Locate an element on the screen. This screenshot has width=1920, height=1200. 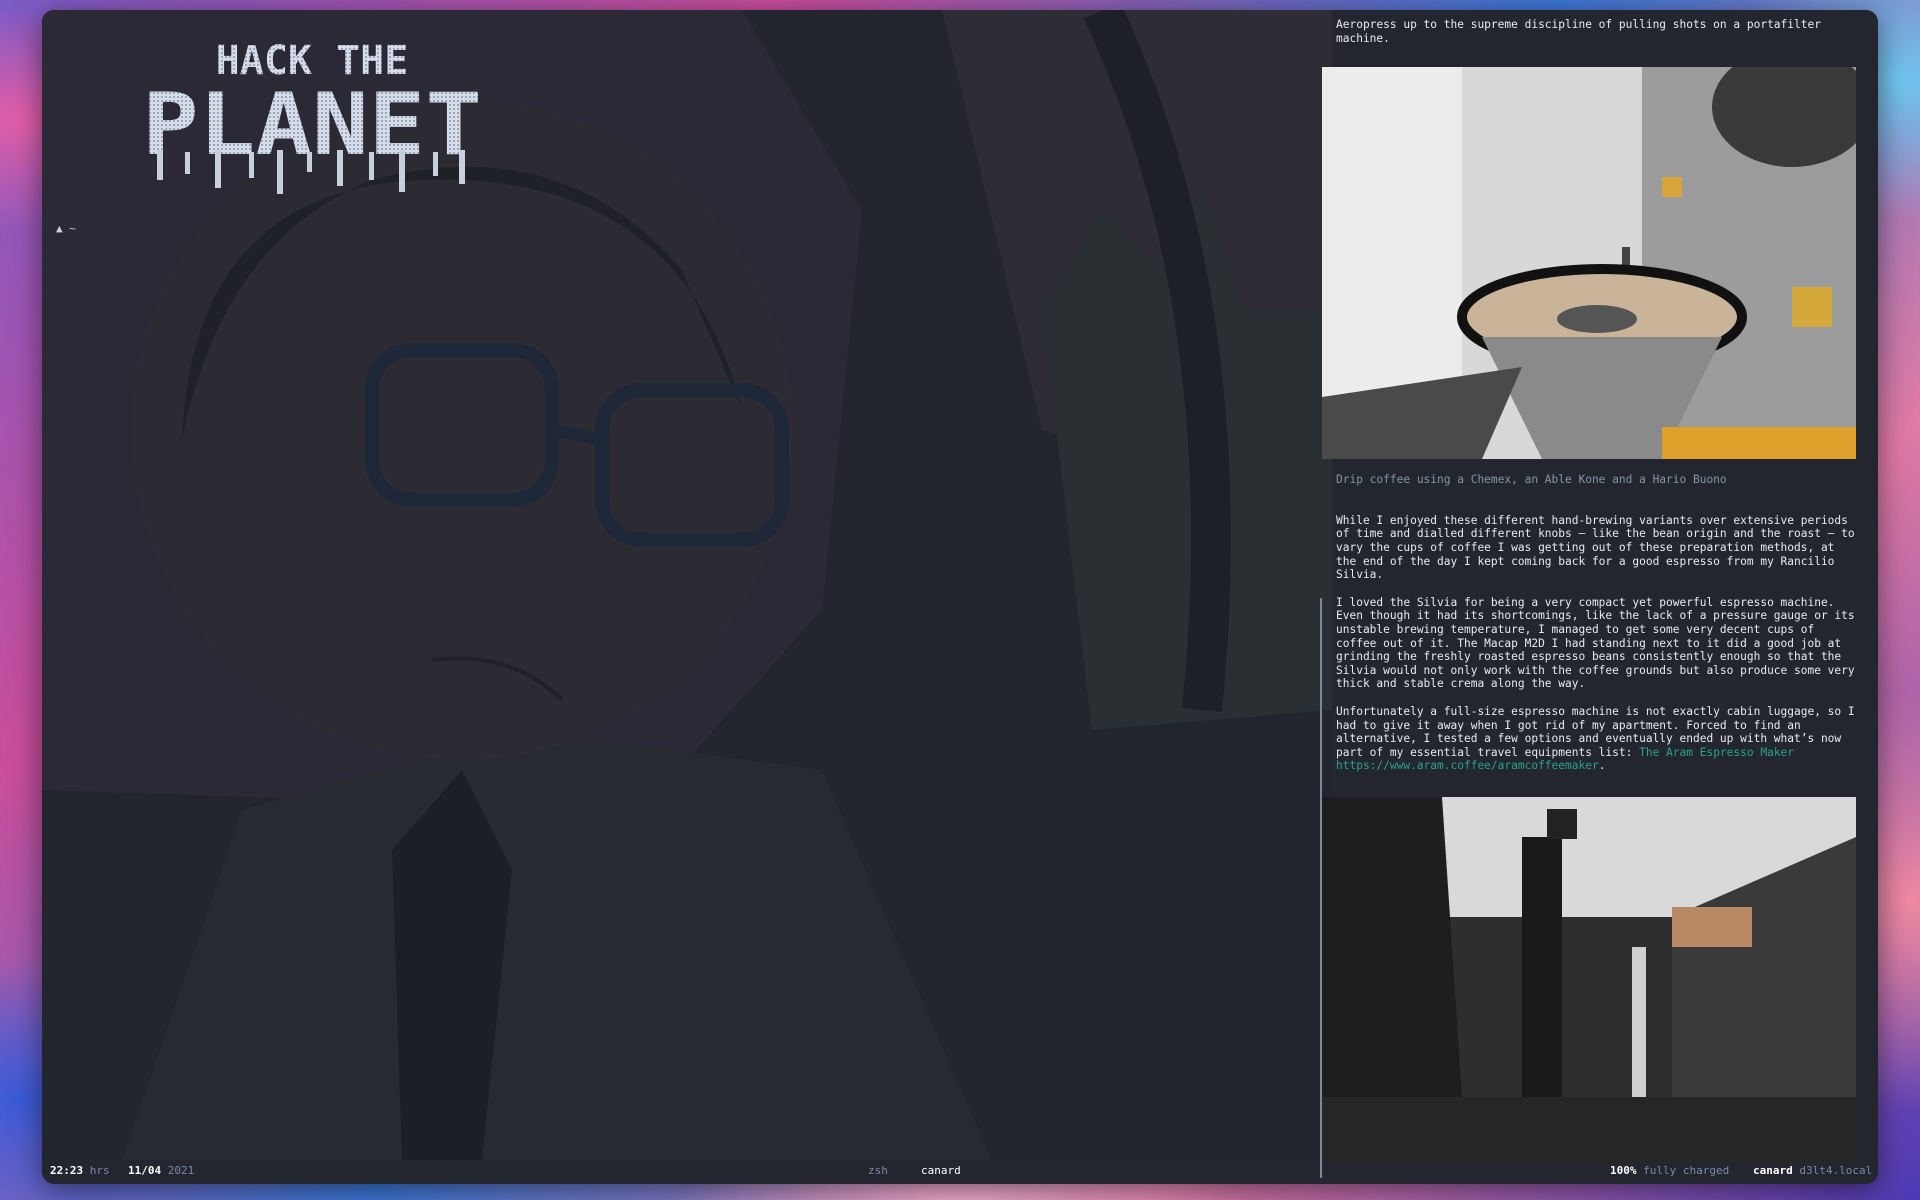
status-date: 11/04 2021 is located at coordinates (161, 1170).